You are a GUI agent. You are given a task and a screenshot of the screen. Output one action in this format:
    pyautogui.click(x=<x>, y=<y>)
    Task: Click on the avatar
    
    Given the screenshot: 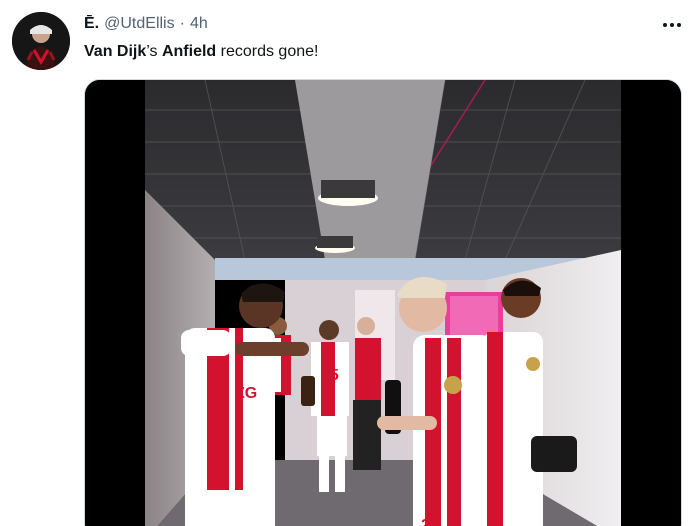 What is the action you would take?
    pyautogui.click(x=41, y=41)
    